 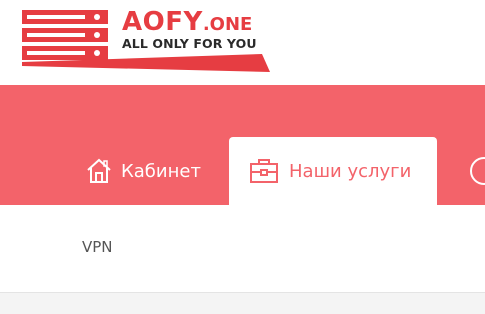 What do you see at coordinates (264, 171) in the screenshot?
I see `briefcase-icon` at bounding box center [264, 171].